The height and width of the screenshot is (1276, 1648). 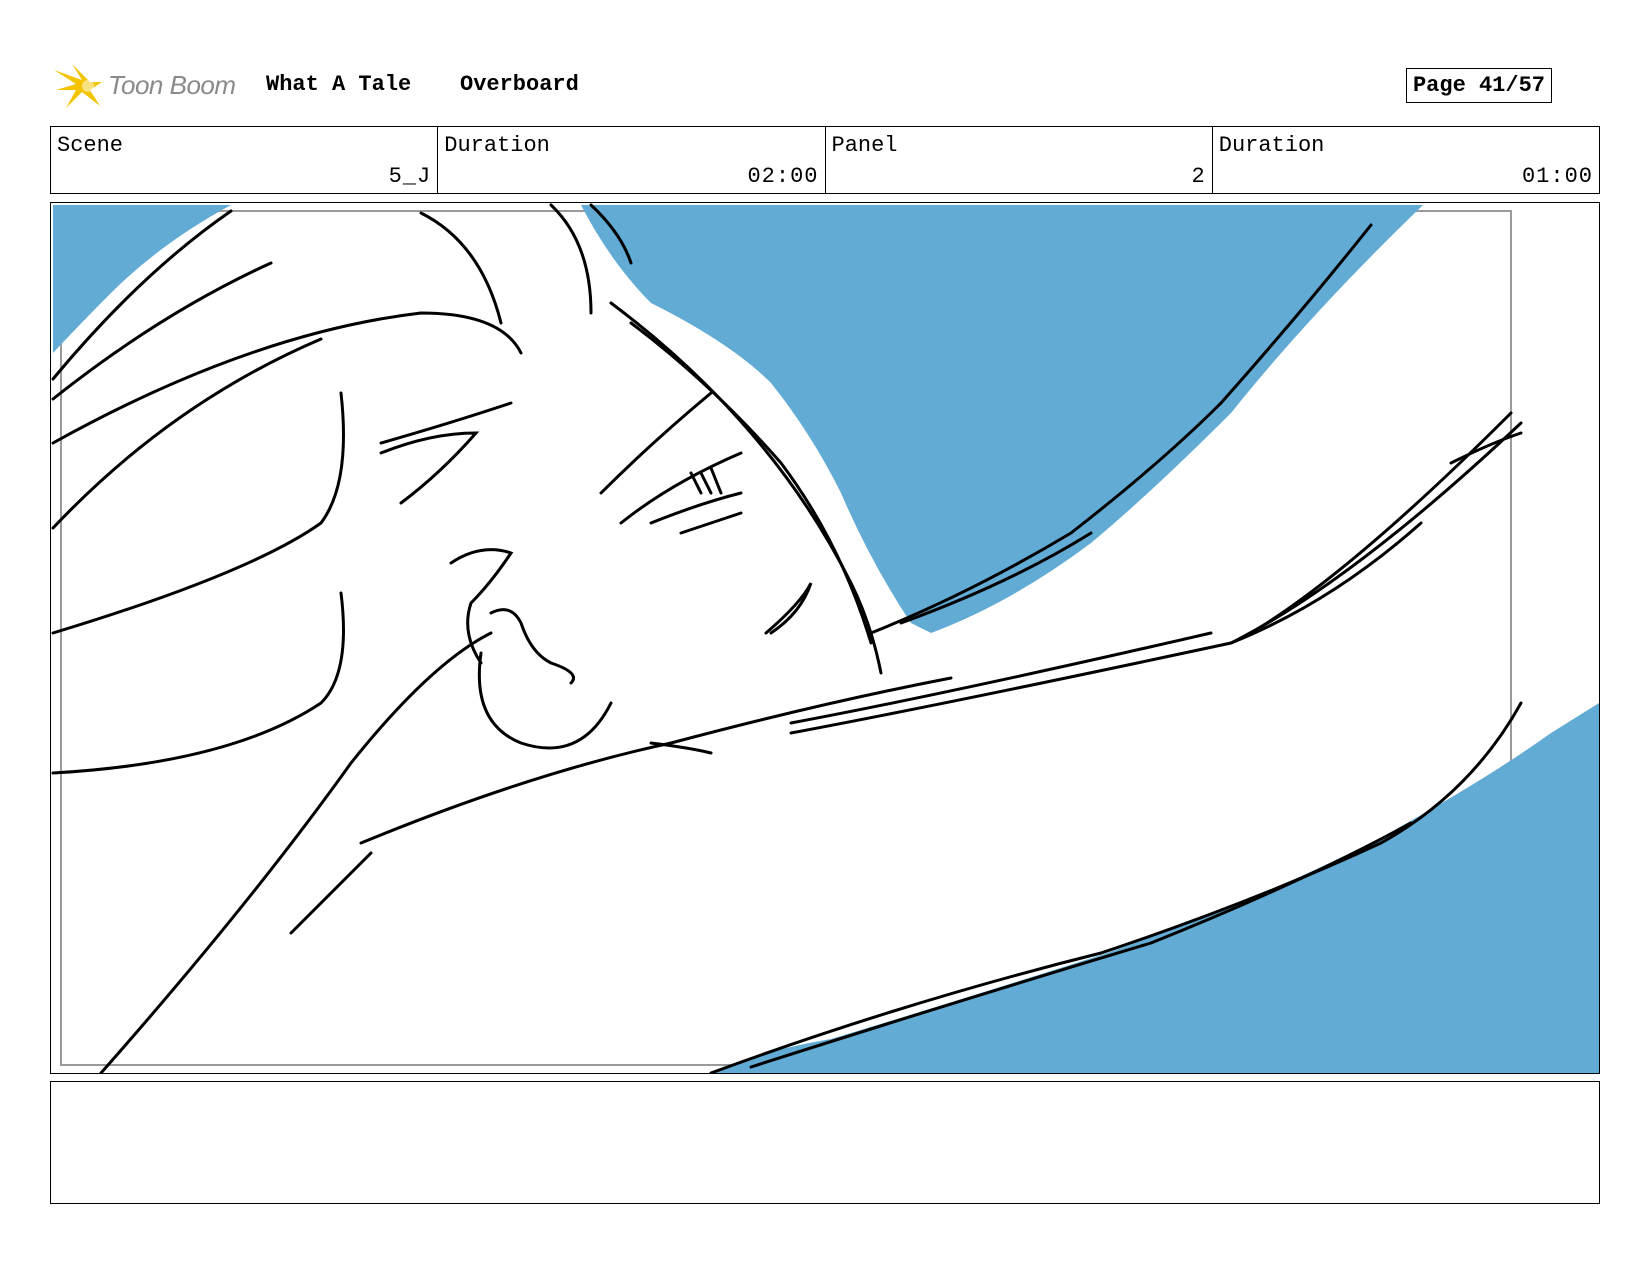 What do you see at coordinates (1557, 176) in the screenshot?
I see `panel-duration-value: 01:00` at bounding box center [1557, 176].